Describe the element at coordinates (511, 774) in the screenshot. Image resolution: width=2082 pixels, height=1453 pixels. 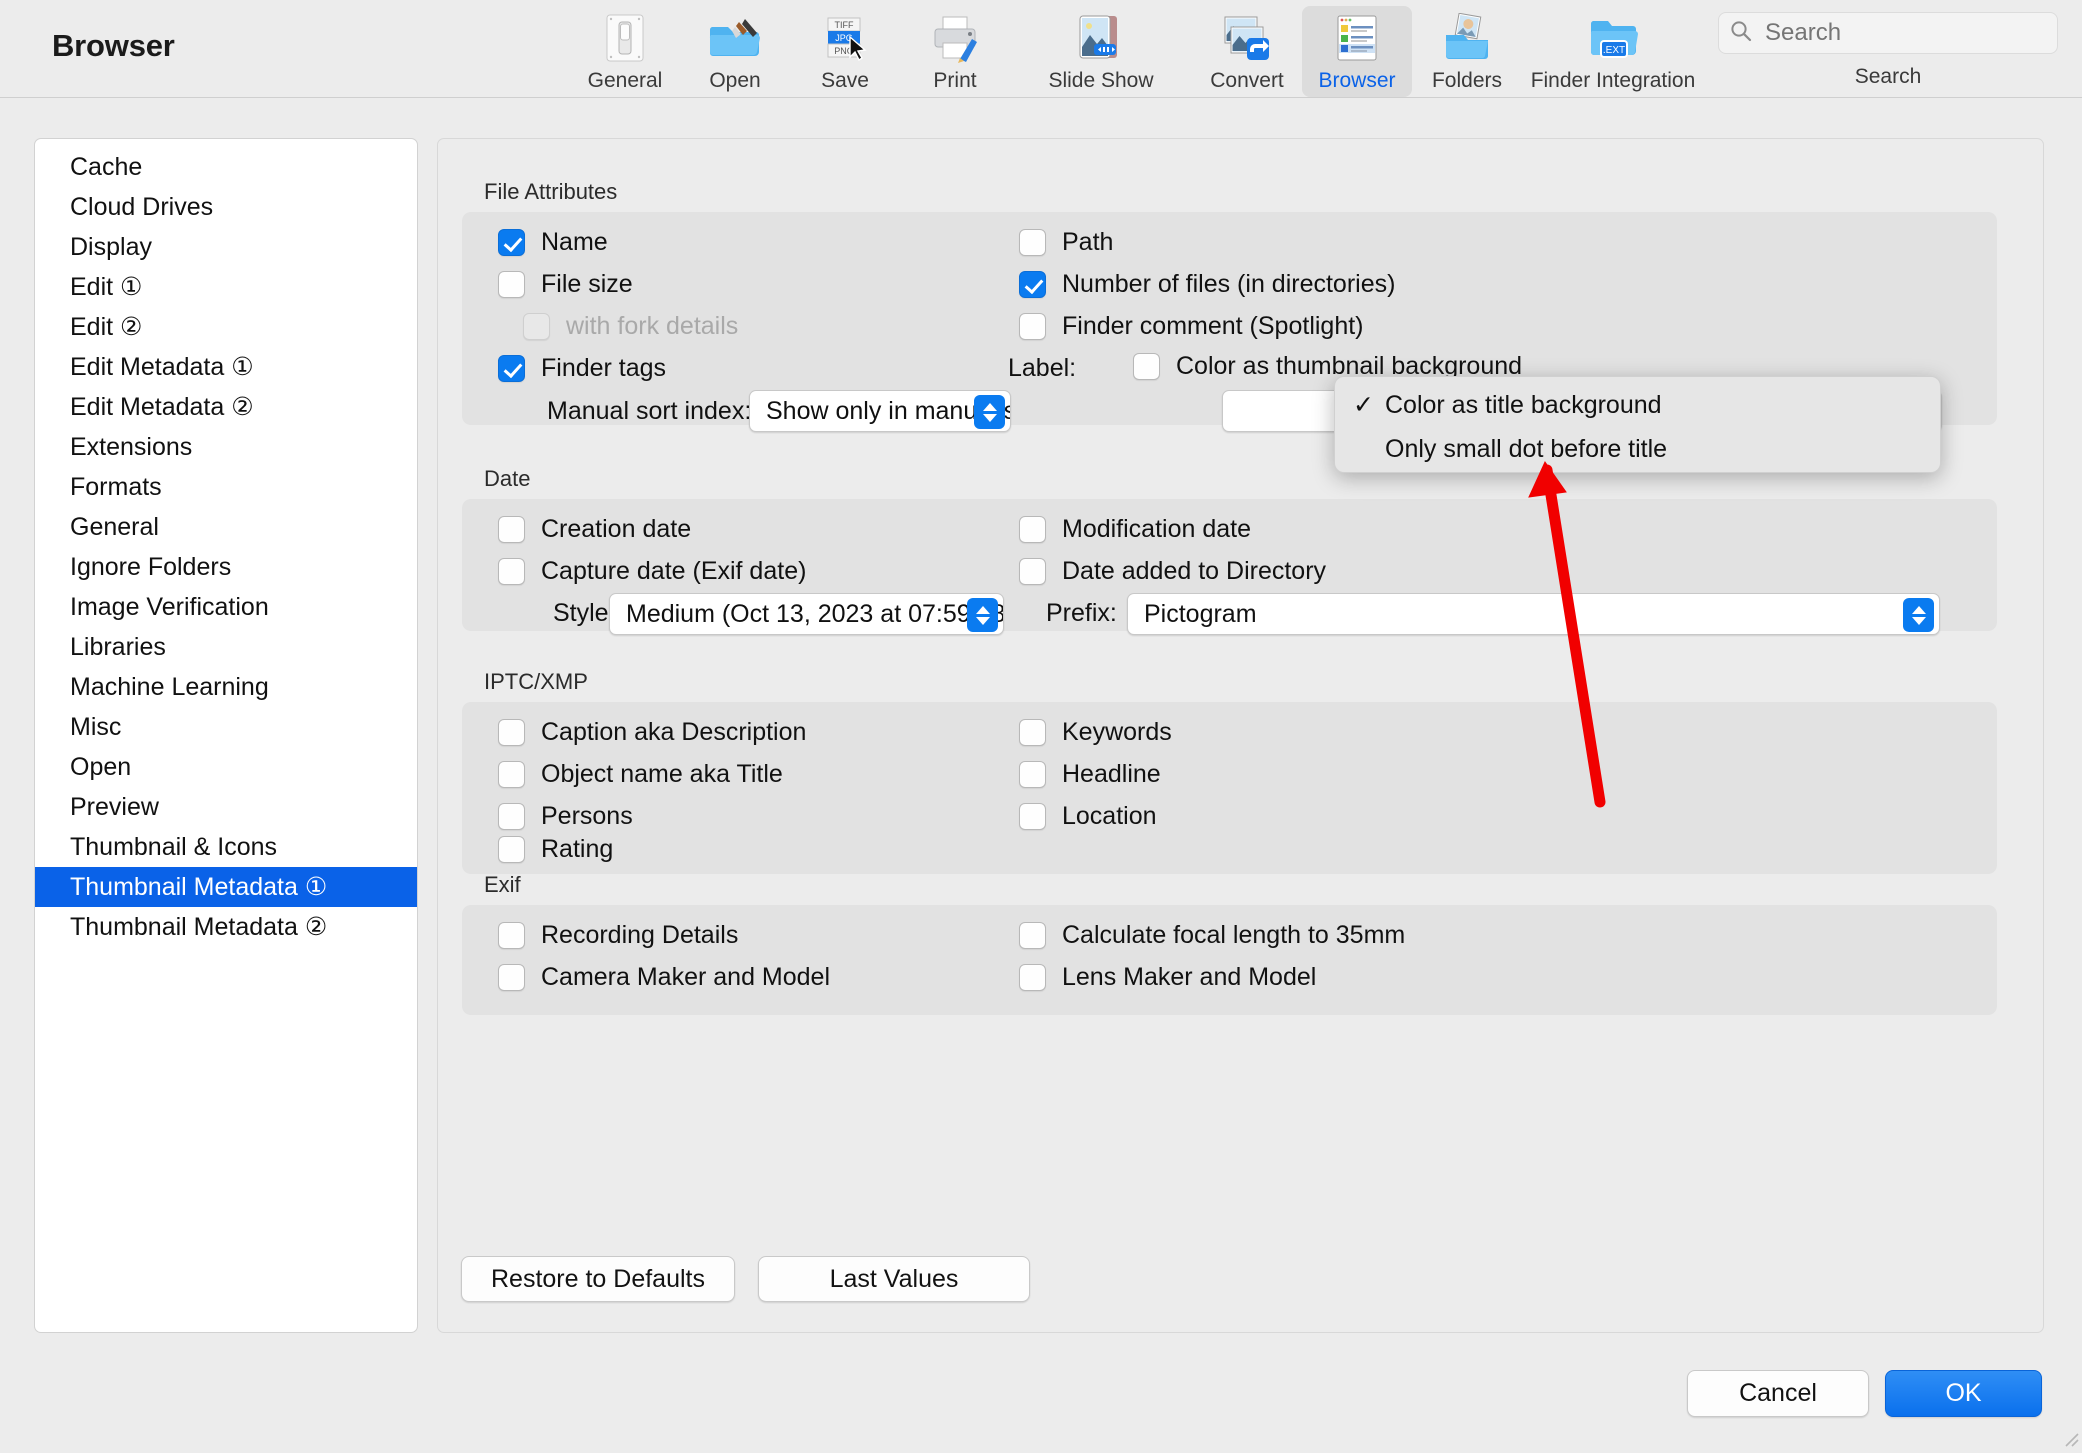
I see `object-name-checkbox` at that location.